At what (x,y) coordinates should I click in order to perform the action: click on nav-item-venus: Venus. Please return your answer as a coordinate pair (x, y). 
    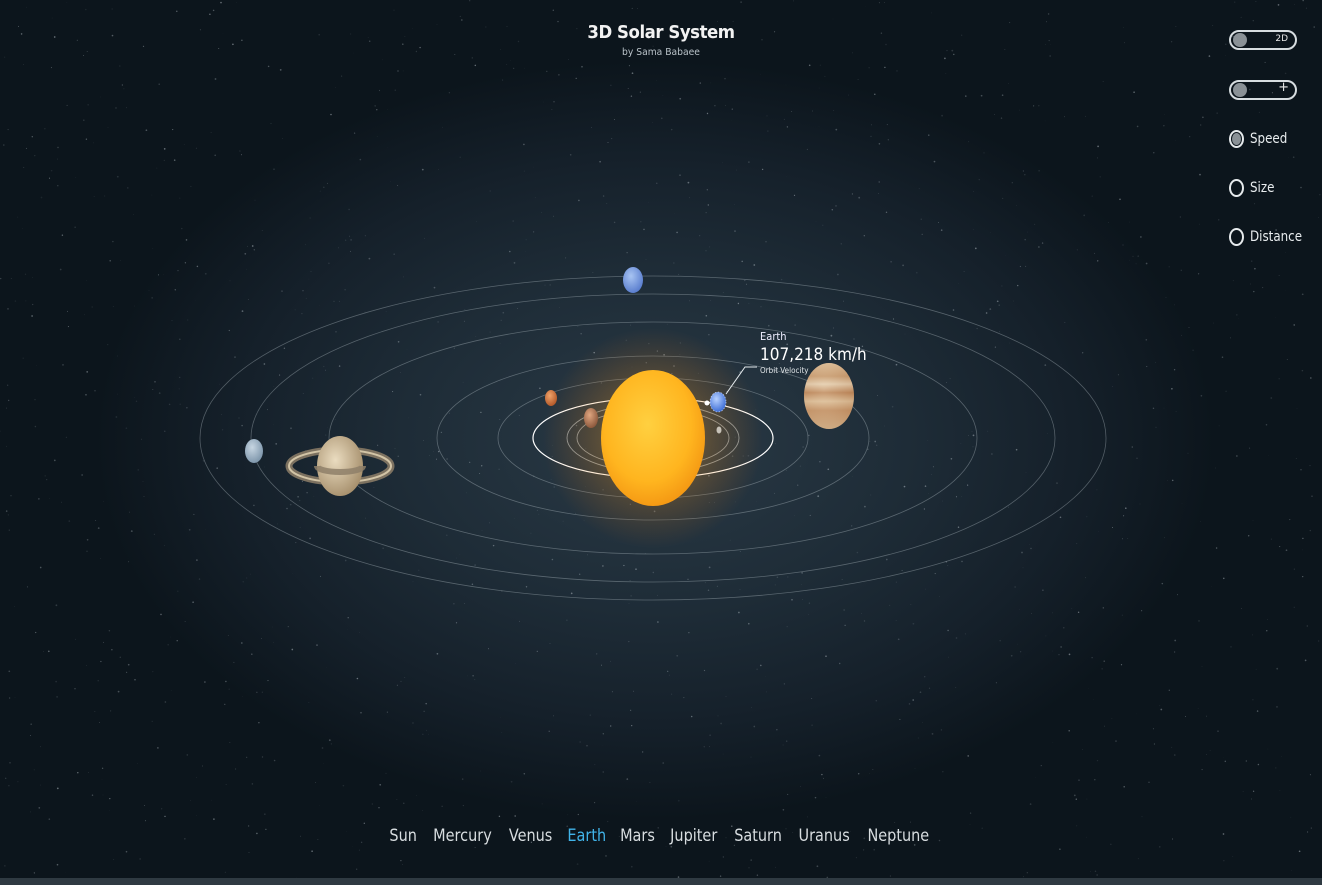
    Looking at the image, I should click on (530, 836).